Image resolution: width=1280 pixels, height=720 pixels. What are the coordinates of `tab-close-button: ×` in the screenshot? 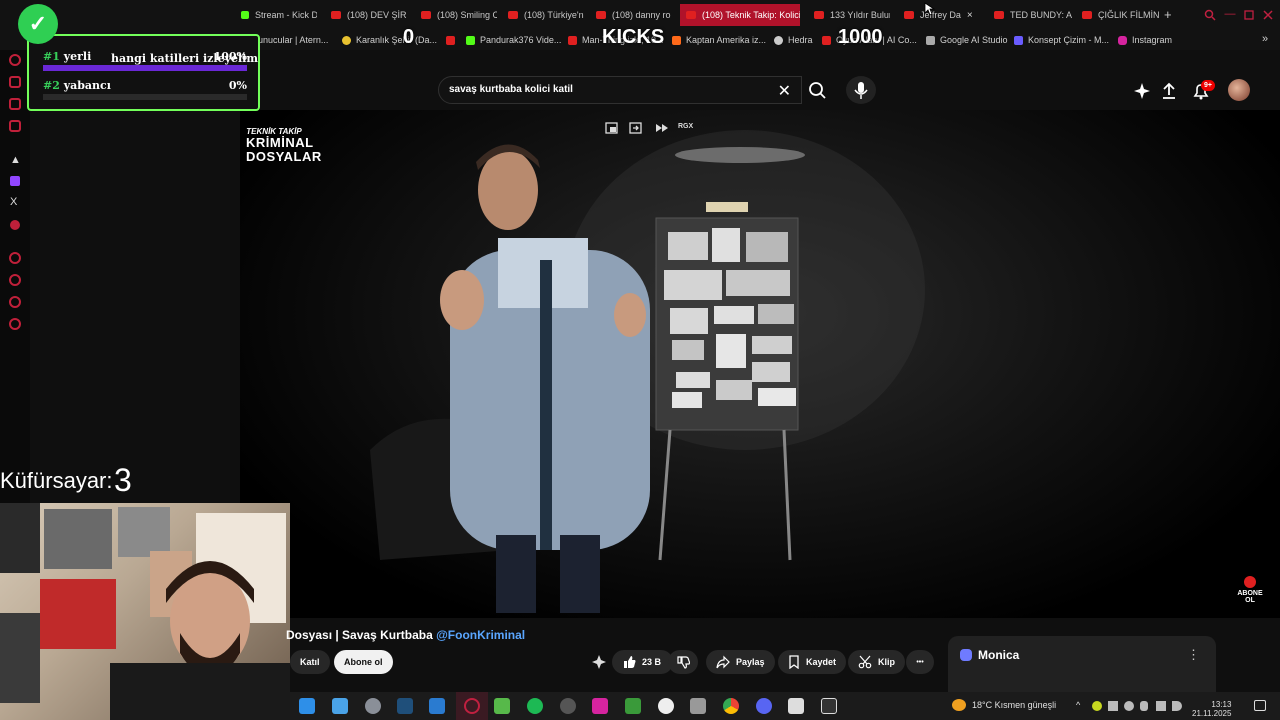 It's located at (970, 15).